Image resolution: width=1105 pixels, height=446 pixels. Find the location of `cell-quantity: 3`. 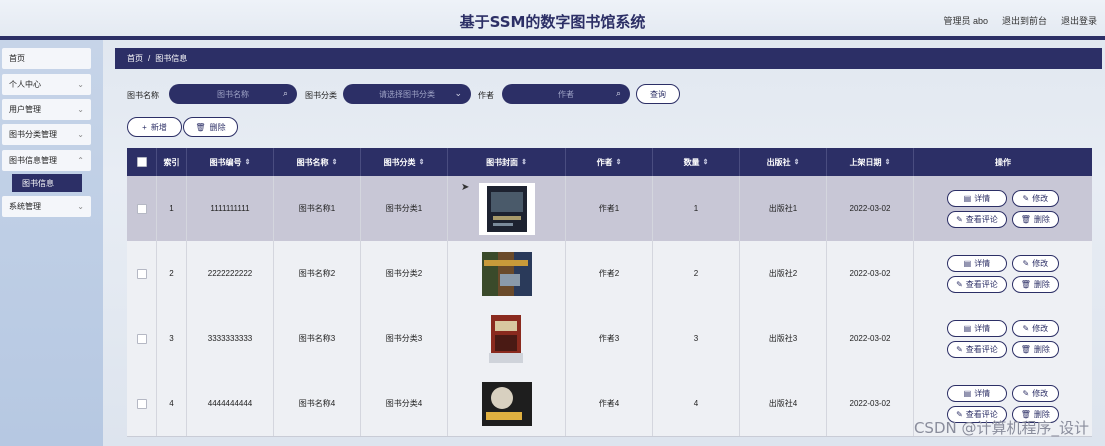

cell-quantity: 3 is located at coordinates (696, 338).